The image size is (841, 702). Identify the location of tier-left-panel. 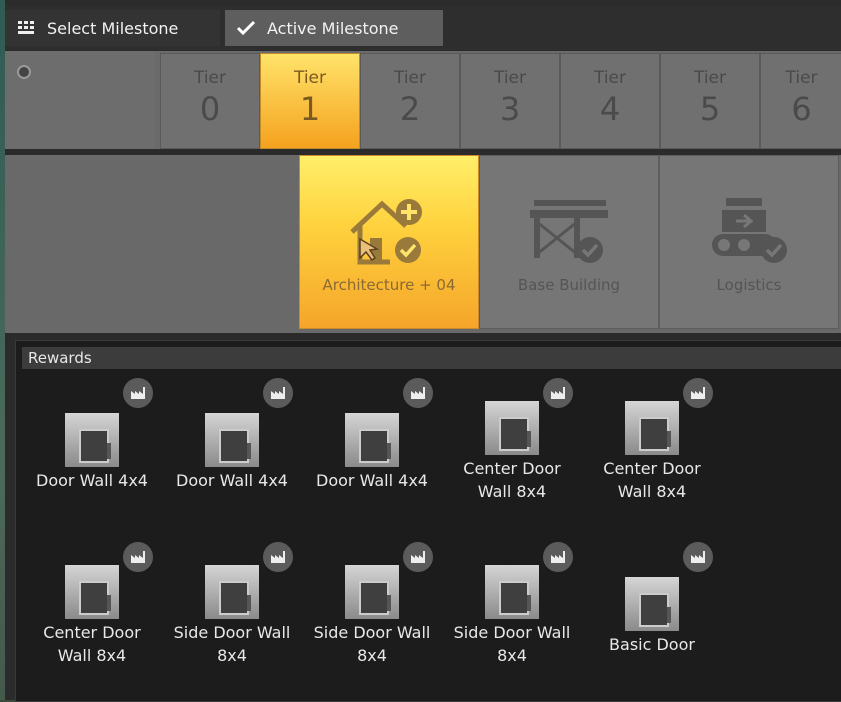
(80, 100).